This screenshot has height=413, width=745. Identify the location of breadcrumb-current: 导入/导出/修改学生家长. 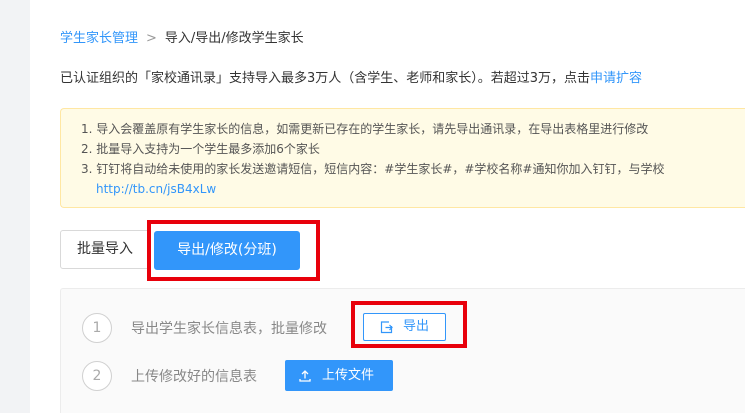
(234, 38).